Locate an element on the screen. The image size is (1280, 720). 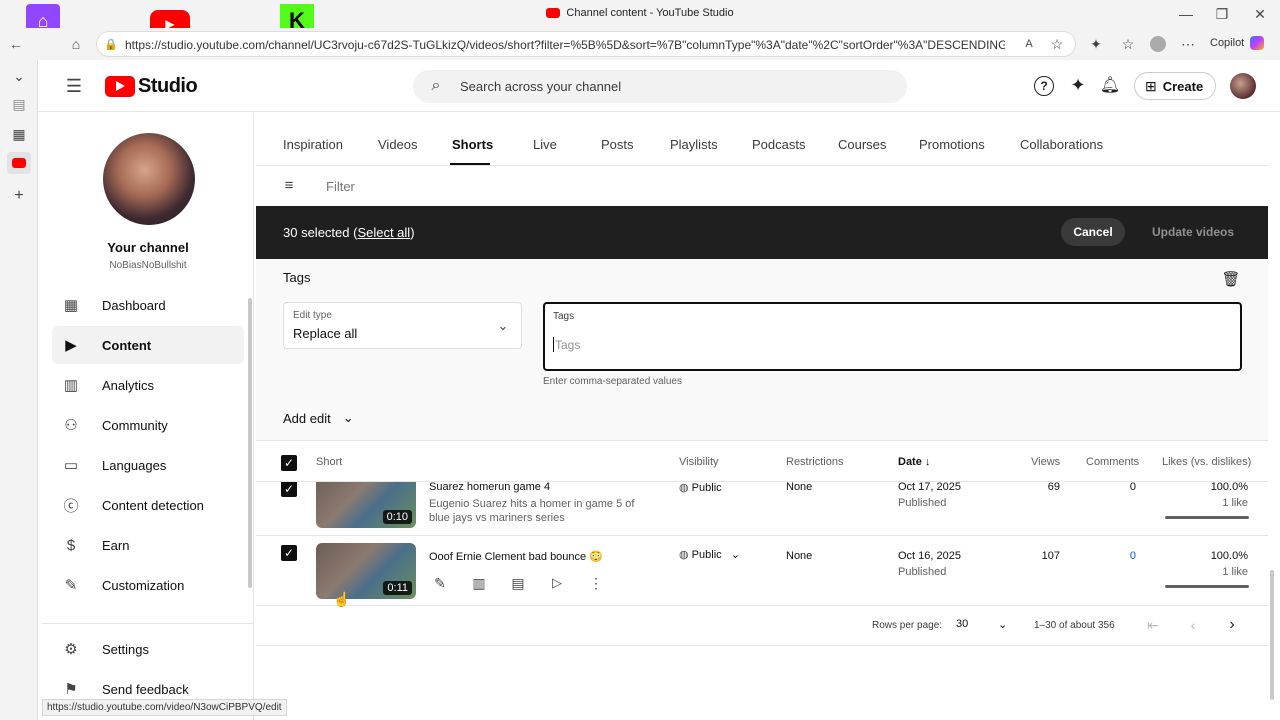
window-title: Channel content - YouTube Studio is located at coordinates (640, 13).